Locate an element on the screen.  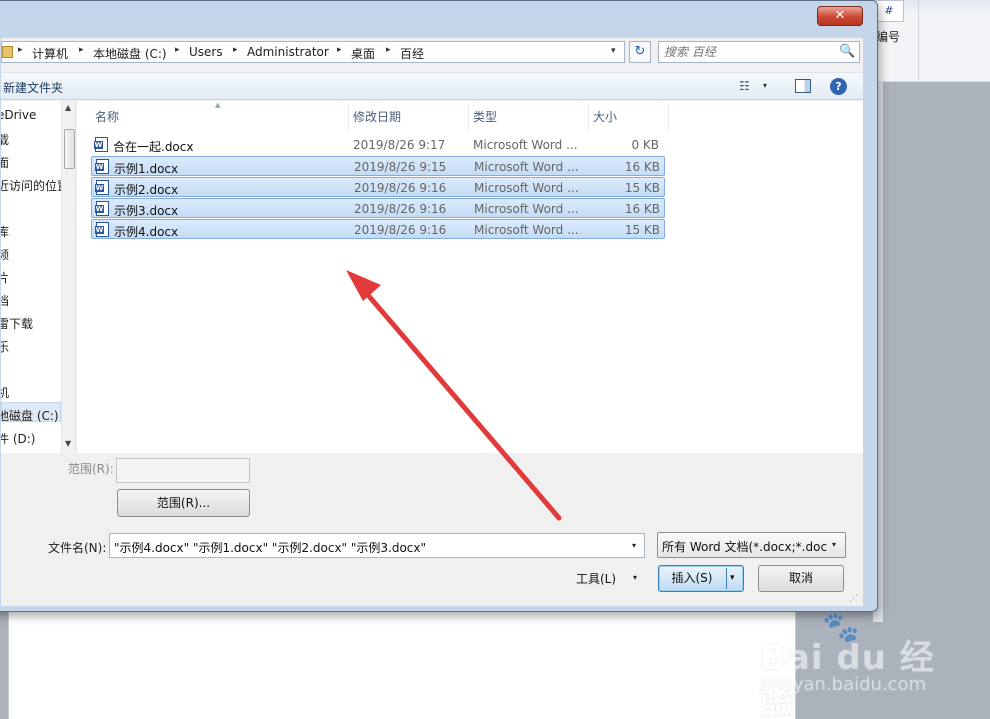
numbering-icon: # is located at coordinates (889, 11).